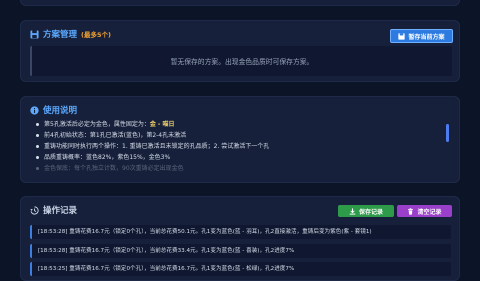 This screenshot has height=281, width=480. Describe the element at coordinates (34, 210) in the screenshot. I see `history-icon` at that location.